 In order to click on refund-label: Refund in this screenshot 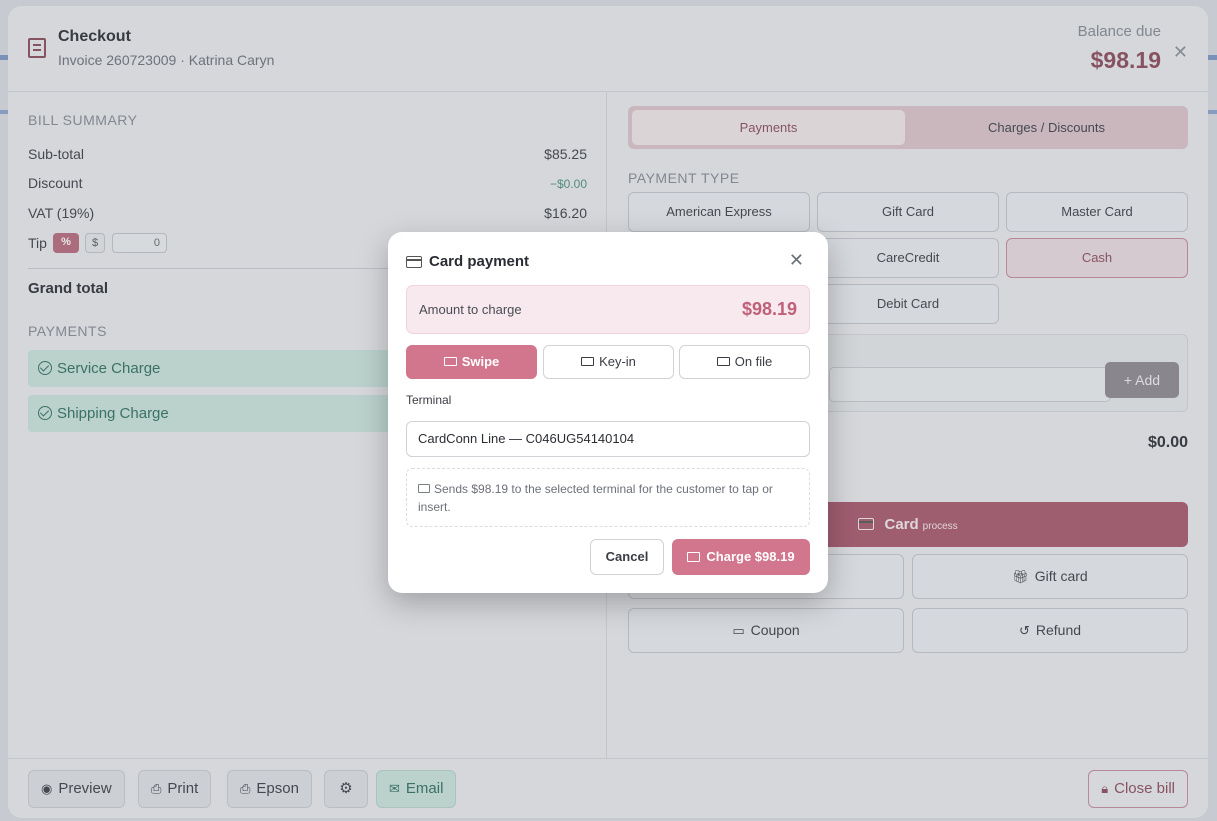, I will do `click(1058, 630)`.